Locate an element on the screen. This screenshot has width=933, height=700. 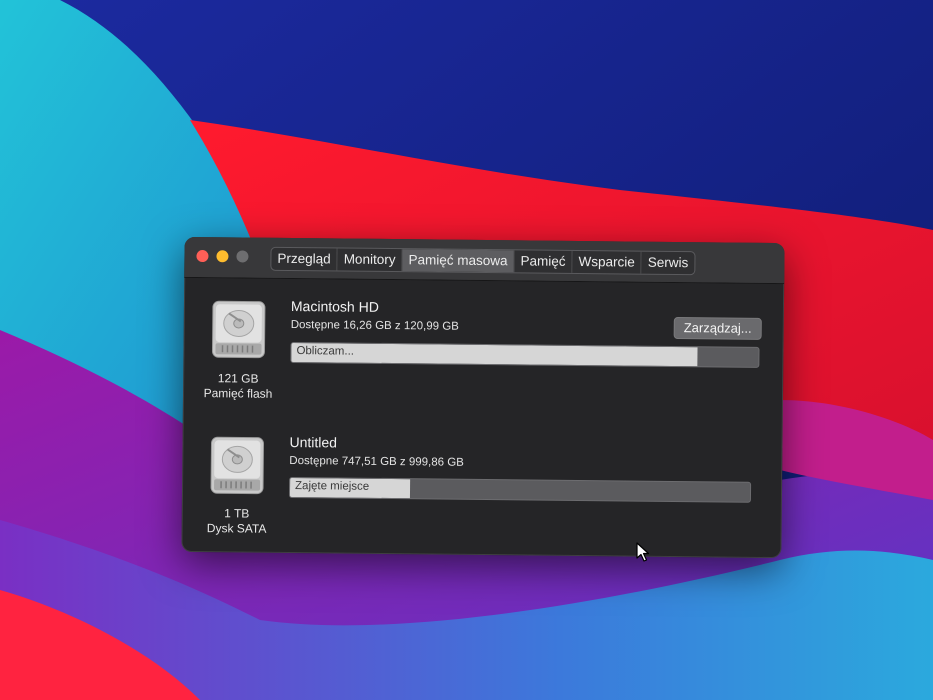
disk-type: Pamięć flash is located at coordinates (238, 393).